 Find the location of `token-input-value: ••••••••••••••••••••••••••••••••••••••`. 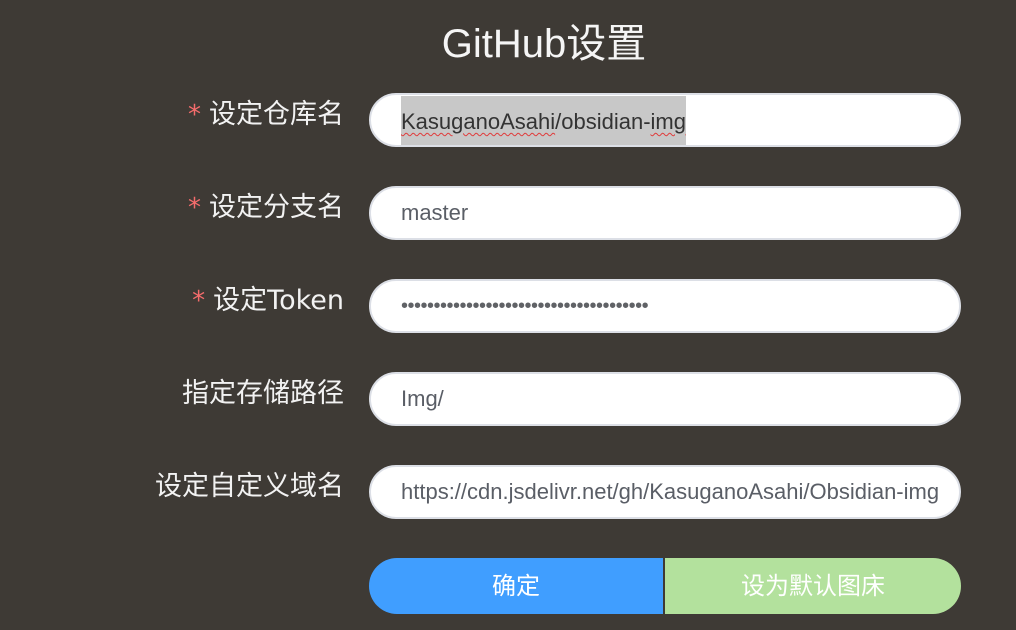

token-input-value: •••••••••••••••••••••••••••••••••••••• is located at coordinates (525, 306).